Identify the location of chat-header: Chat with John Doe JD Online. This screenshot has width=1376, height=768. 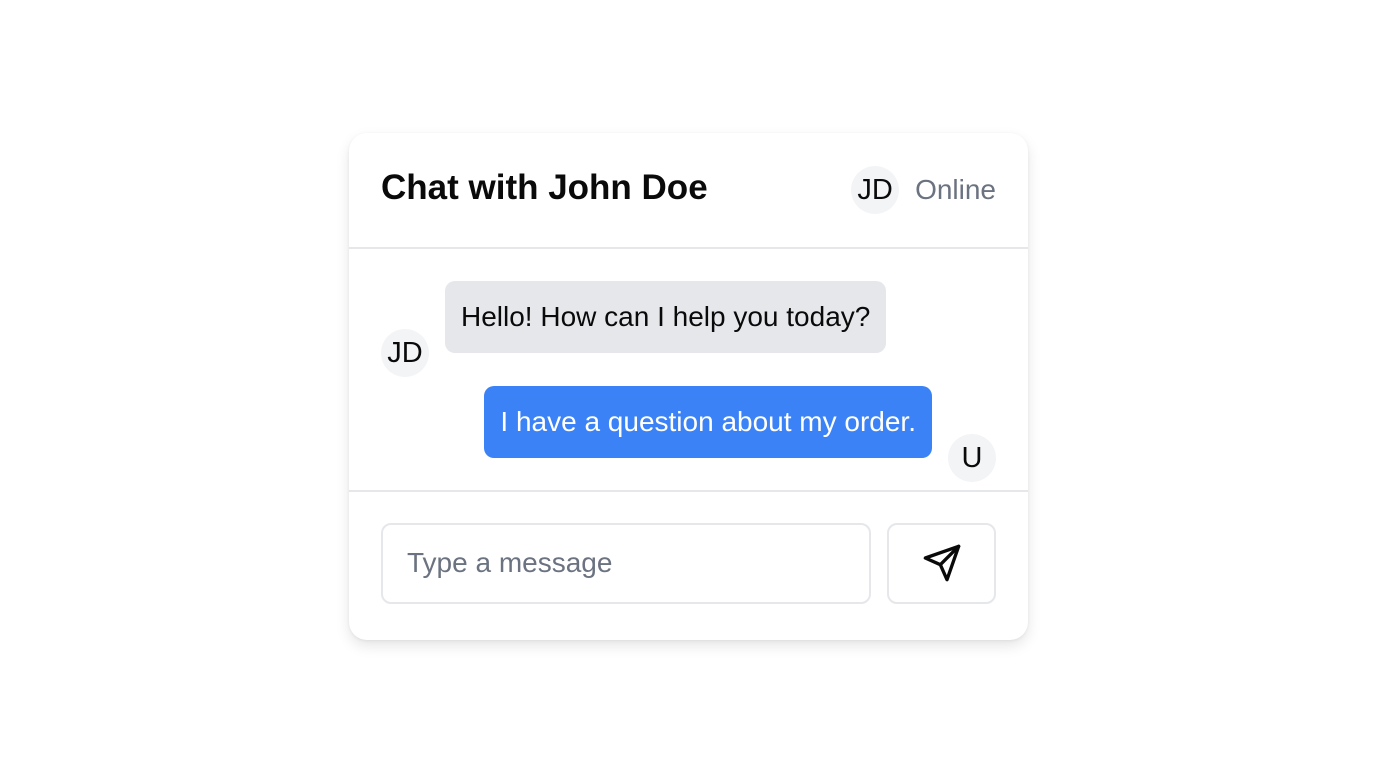
(688, 191).